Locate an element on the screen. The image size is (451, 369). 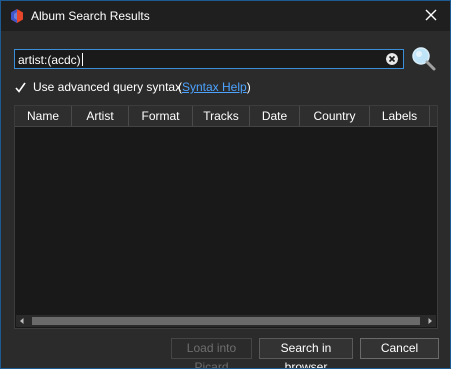
column-header-labels: Labels is located at coordinates (400, 116).